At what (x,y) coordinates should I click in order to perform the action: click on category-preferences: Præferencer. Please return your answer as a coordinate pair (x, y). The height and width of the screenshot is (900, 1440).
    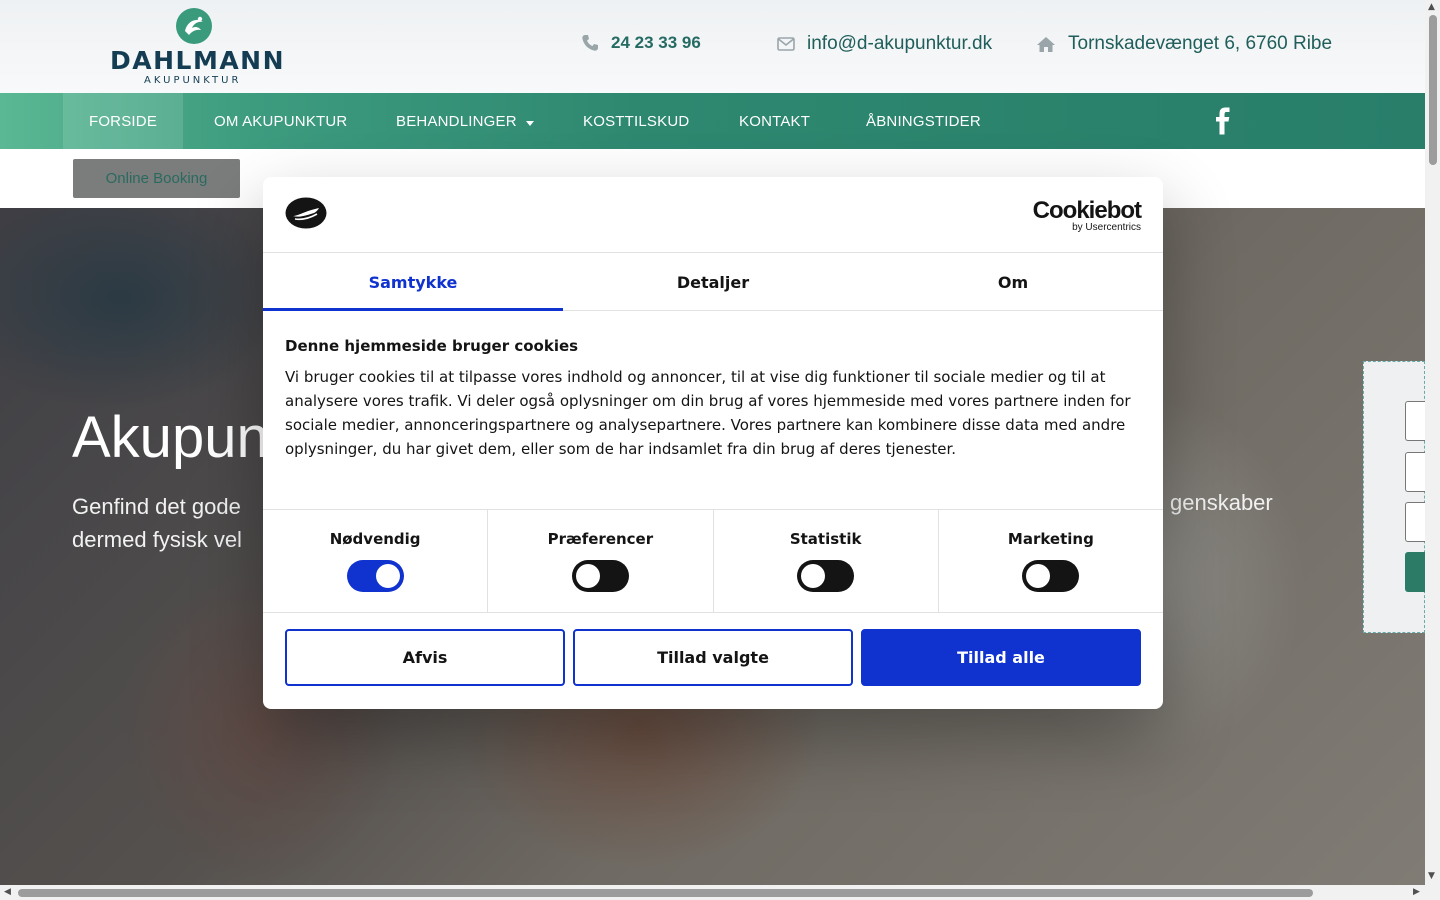
    Looking at the image, I should click on (601, 561).